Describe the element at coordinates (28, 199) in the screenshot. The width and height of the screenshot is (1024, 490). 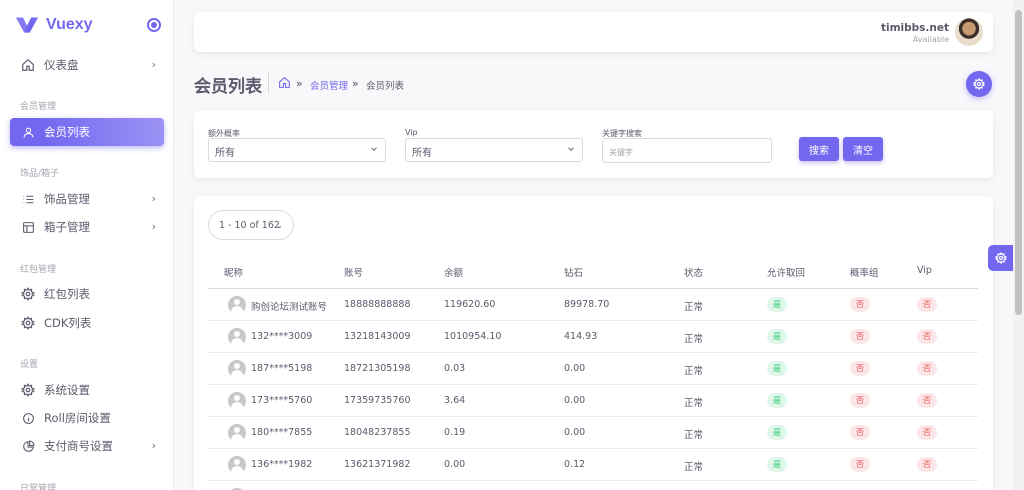
I see `list-icon` at that location.